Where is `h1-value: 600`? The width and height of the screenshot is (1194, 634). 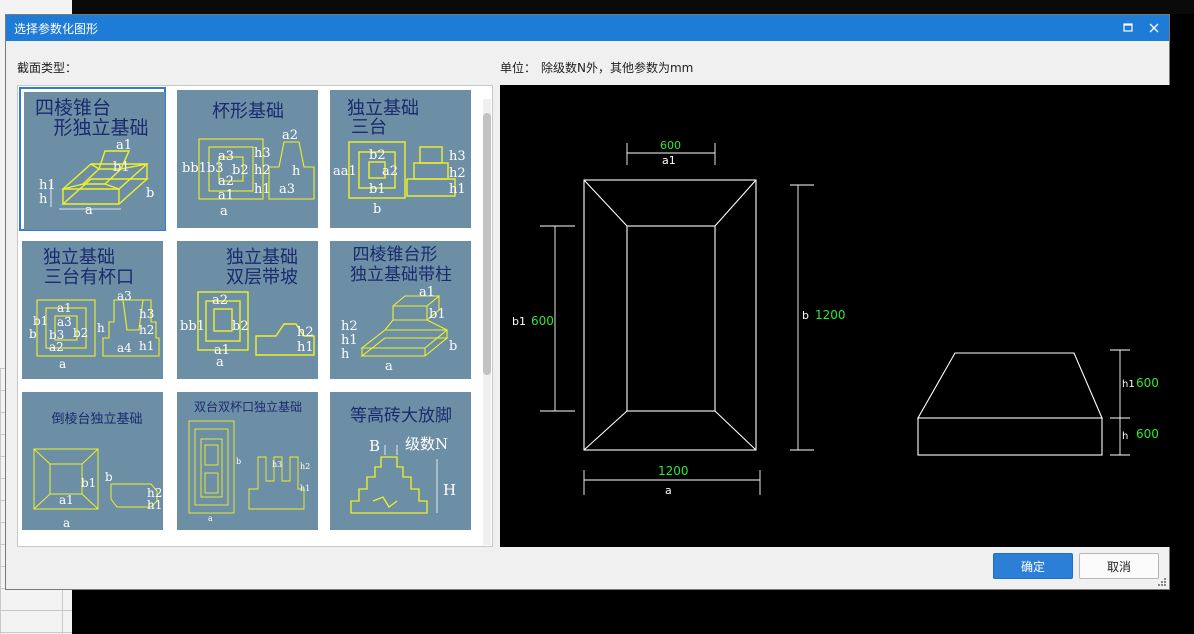 h1-value: 600 is located at coordinates (1147, 383).